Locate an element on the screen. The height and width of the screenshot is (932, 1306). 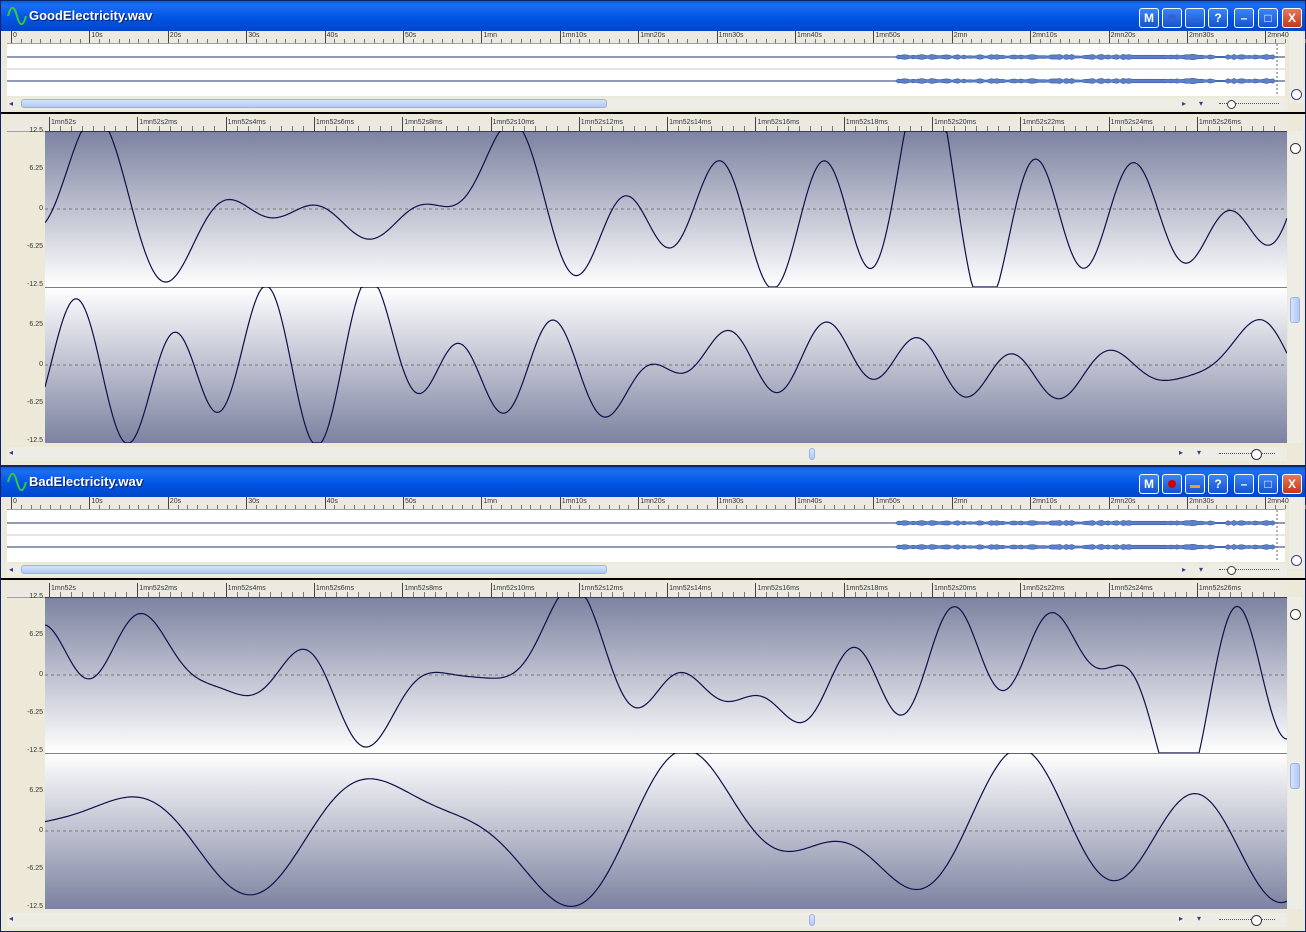
ruler-label: 2mn20s is located at coordinates (1123, 35).